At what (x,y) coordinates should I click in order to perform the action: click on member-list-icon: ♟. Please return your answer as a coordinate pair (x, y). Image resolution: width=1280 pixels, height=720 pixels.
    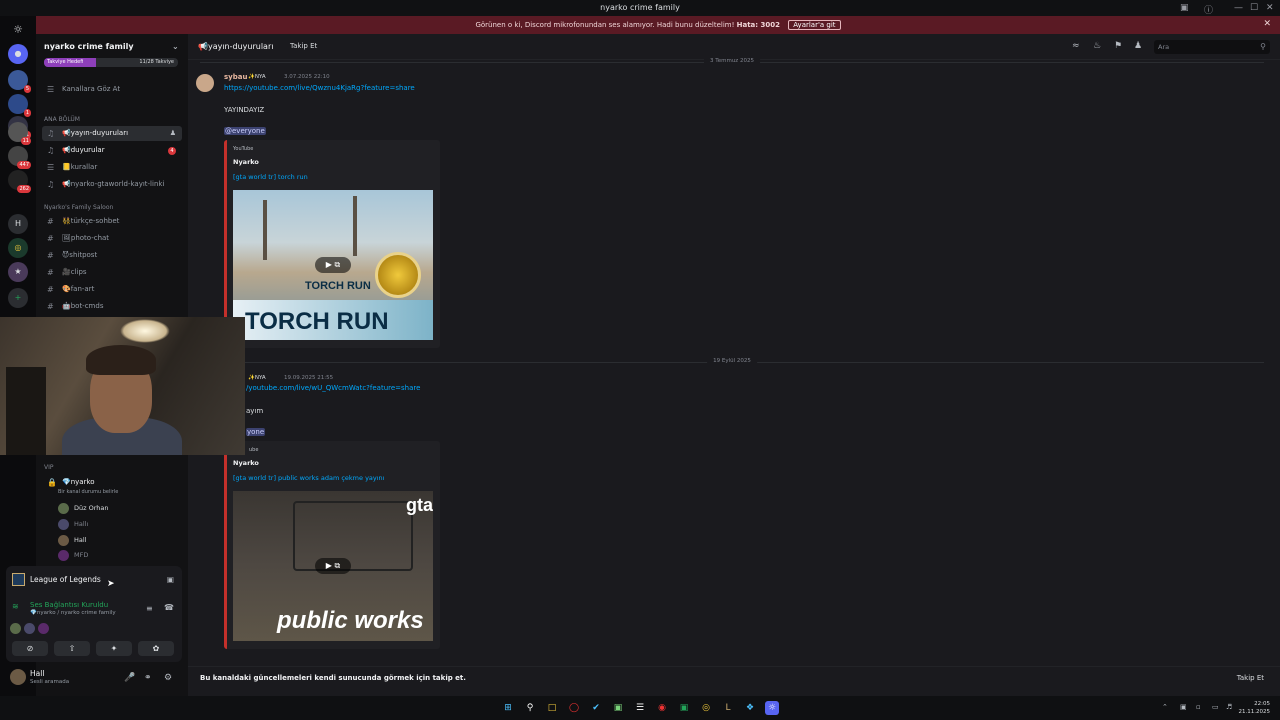
    Looking at the image, I should click on (1138, 46).